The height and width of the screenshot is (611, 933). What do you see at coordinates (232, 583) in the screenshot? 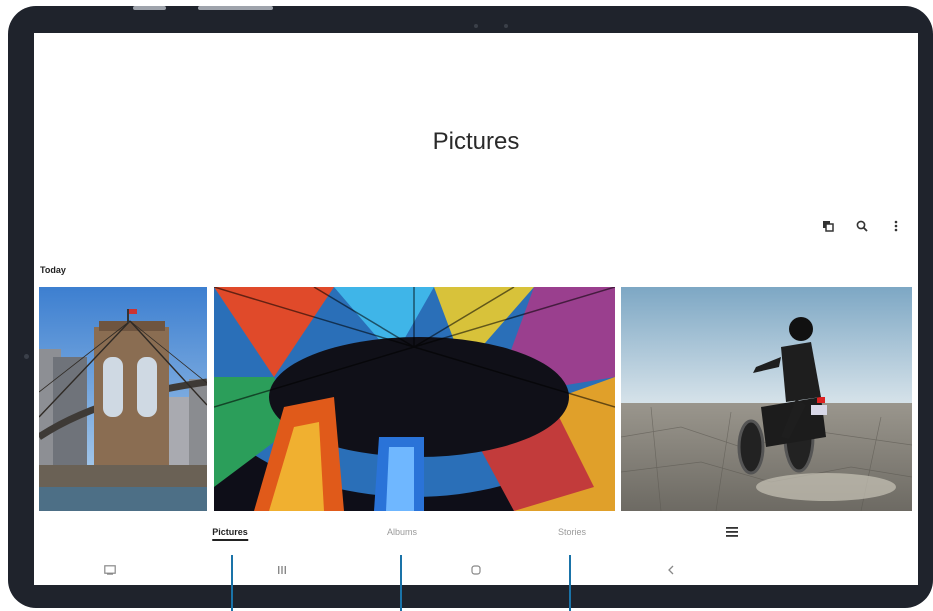
I see `callout-line-pictures` at bounding box center [232, 583].